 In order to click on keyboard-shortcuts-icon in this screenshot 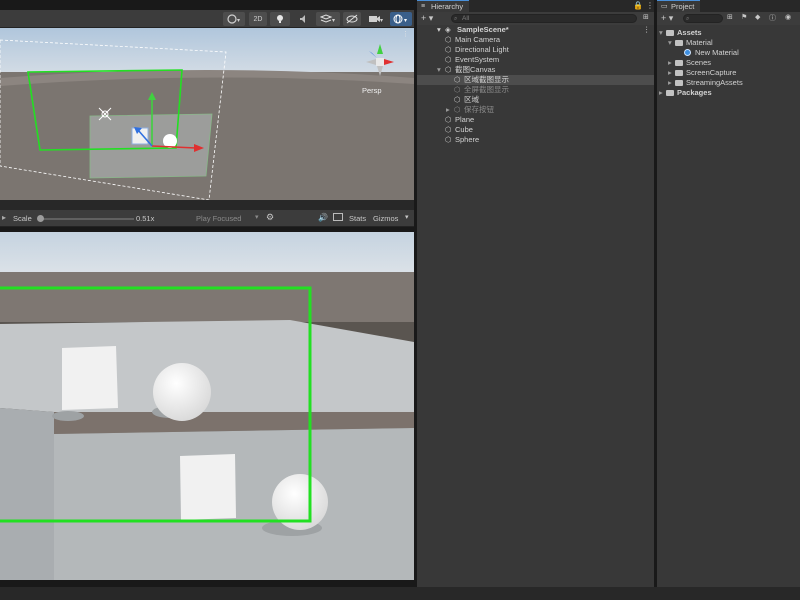, I will do `click(338, 217)`.